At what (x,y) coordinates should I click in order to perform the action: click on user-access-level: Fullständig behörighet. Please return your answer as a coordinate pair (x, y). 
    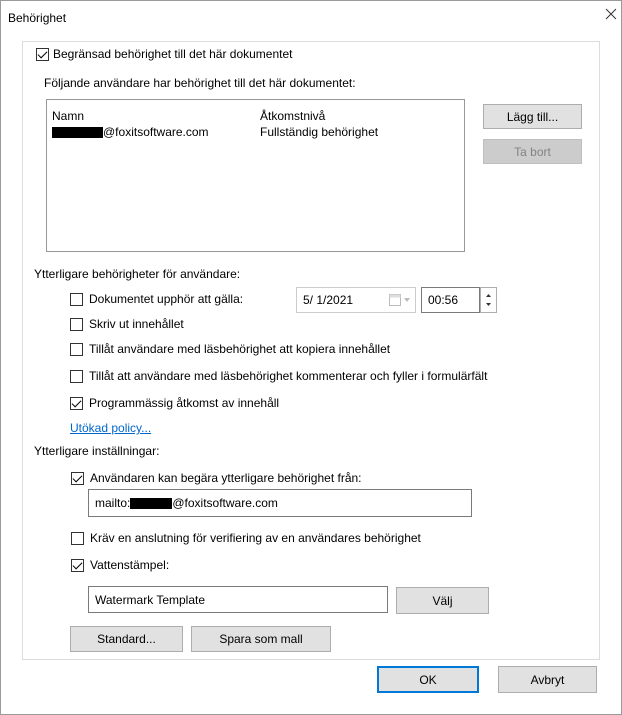
    Looking at the image, I should click on (319, 132).